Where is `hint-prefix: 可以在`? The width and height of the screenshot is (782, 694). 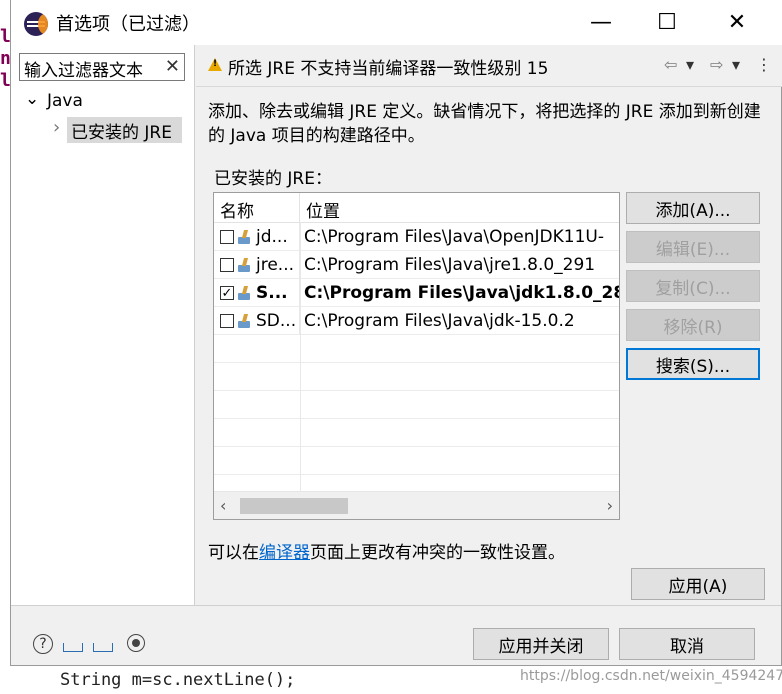 hint-prefix: 可以在 is located at coordinates (233, 553).